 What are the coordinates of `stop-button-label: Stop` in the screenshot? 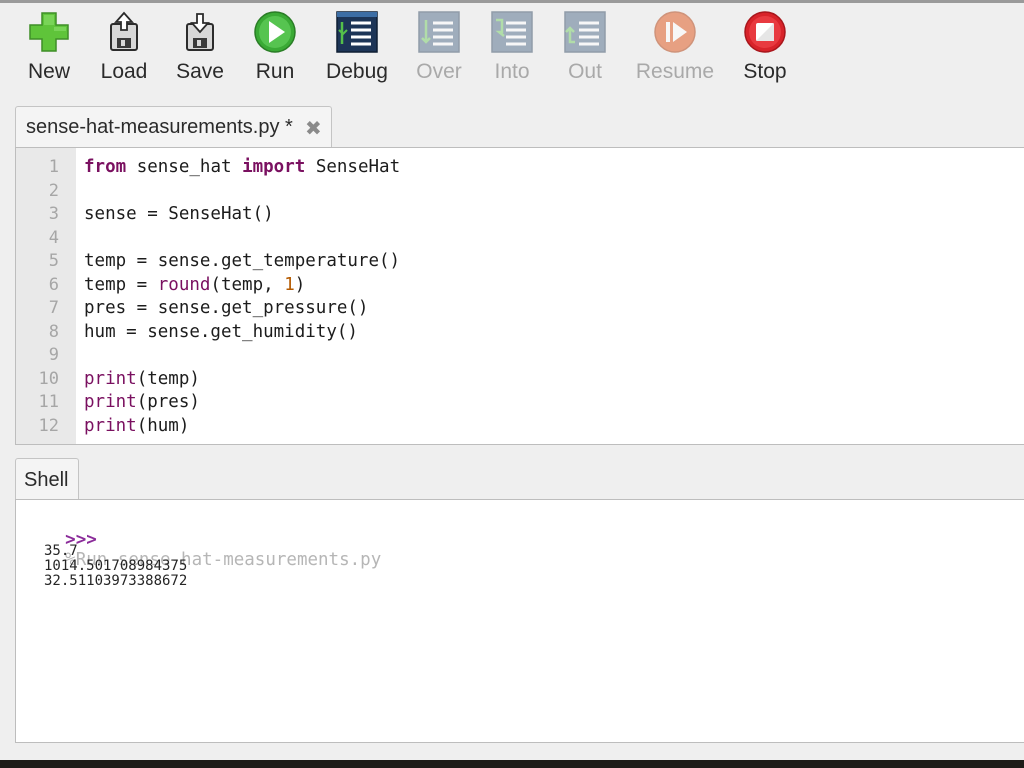 It's located at (765, 71).